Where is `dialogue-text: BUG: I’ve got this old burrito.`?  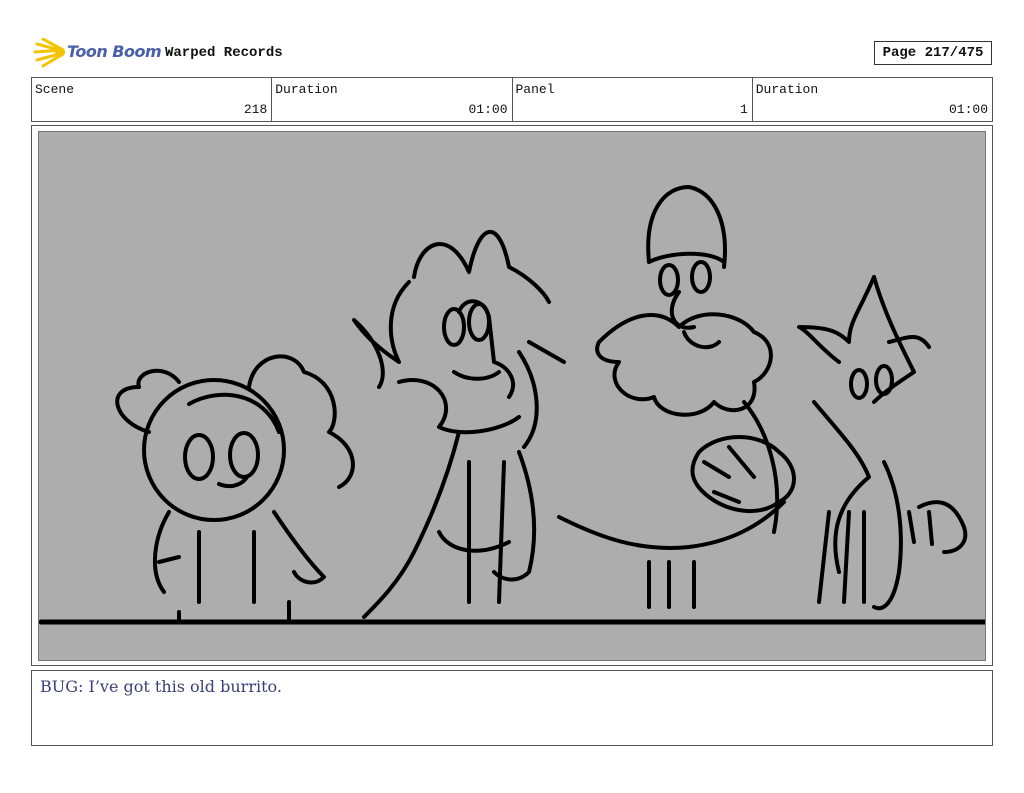 dialogue-text: BUG: I’ve got this old burrito. is located at coordinates (161, 686).